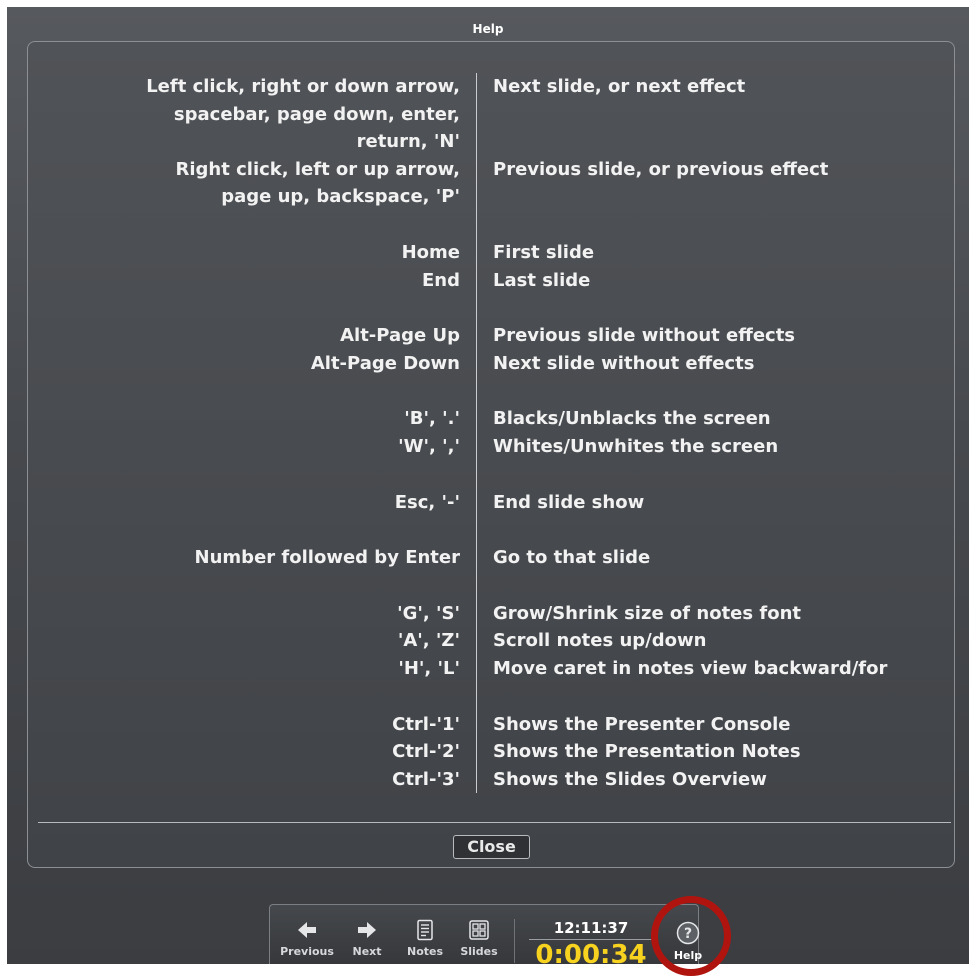 The width and height of the screenshot is (972, 976). Describe the element at coordinates (367, 930) in the screenshot. I see `arrow-right-icon` at that location.